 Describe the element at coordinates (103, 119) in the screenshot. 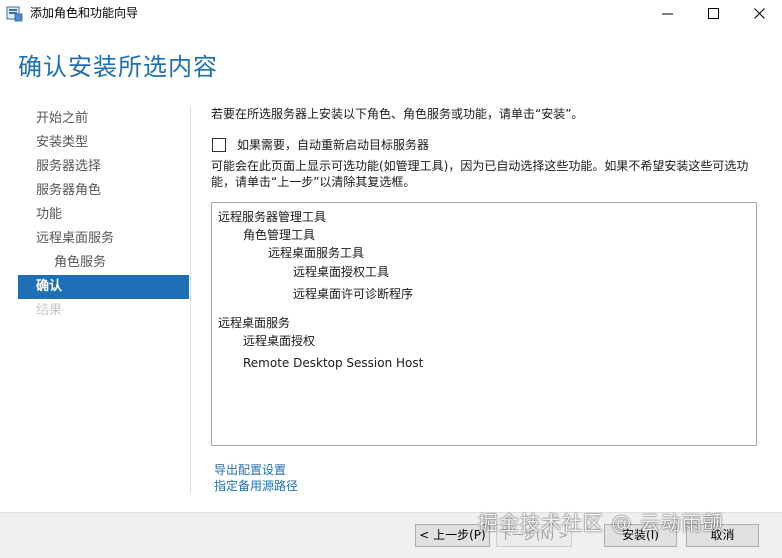

I see `step-before-you-begin: 开始之前` at that location.